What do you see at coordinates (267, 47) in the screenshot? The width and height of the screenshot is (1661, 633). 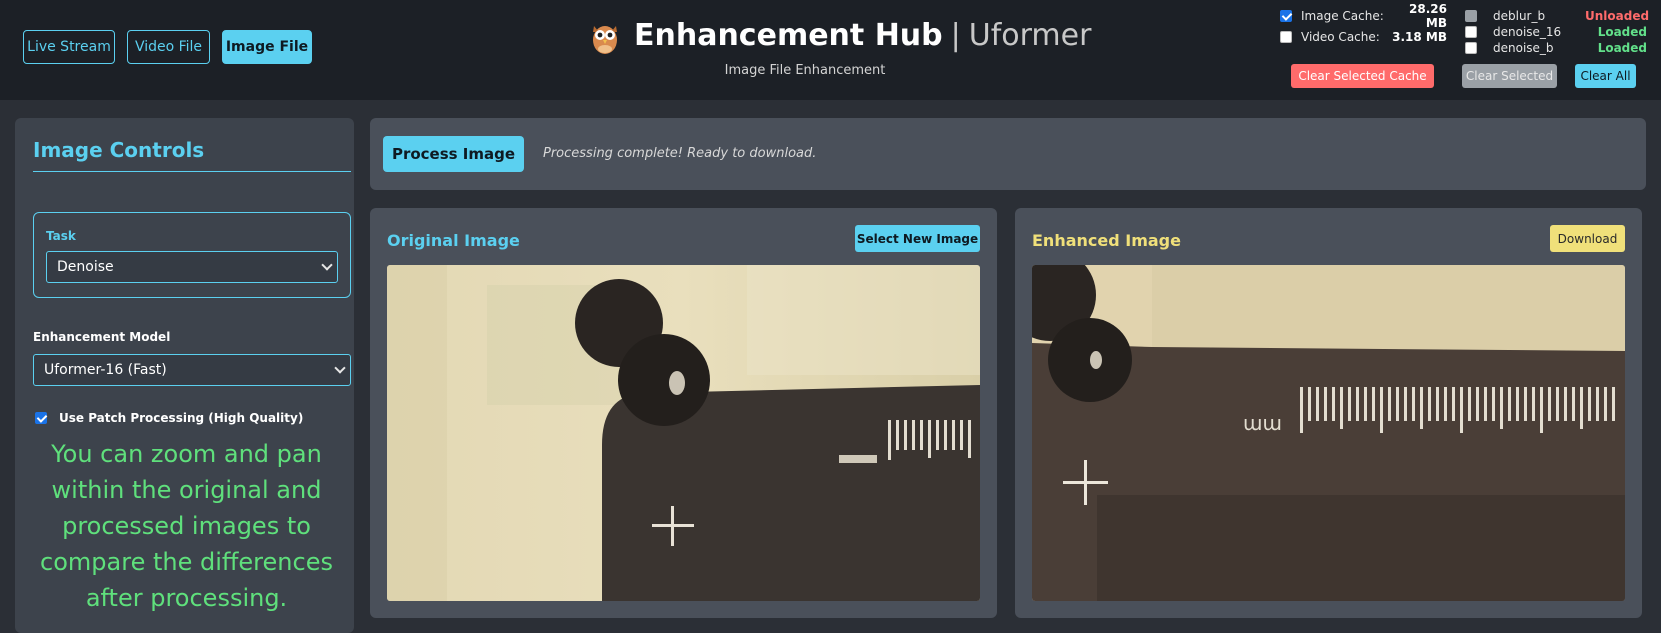 I see `image-file-button: Image File` at bounding box center [267, 47].